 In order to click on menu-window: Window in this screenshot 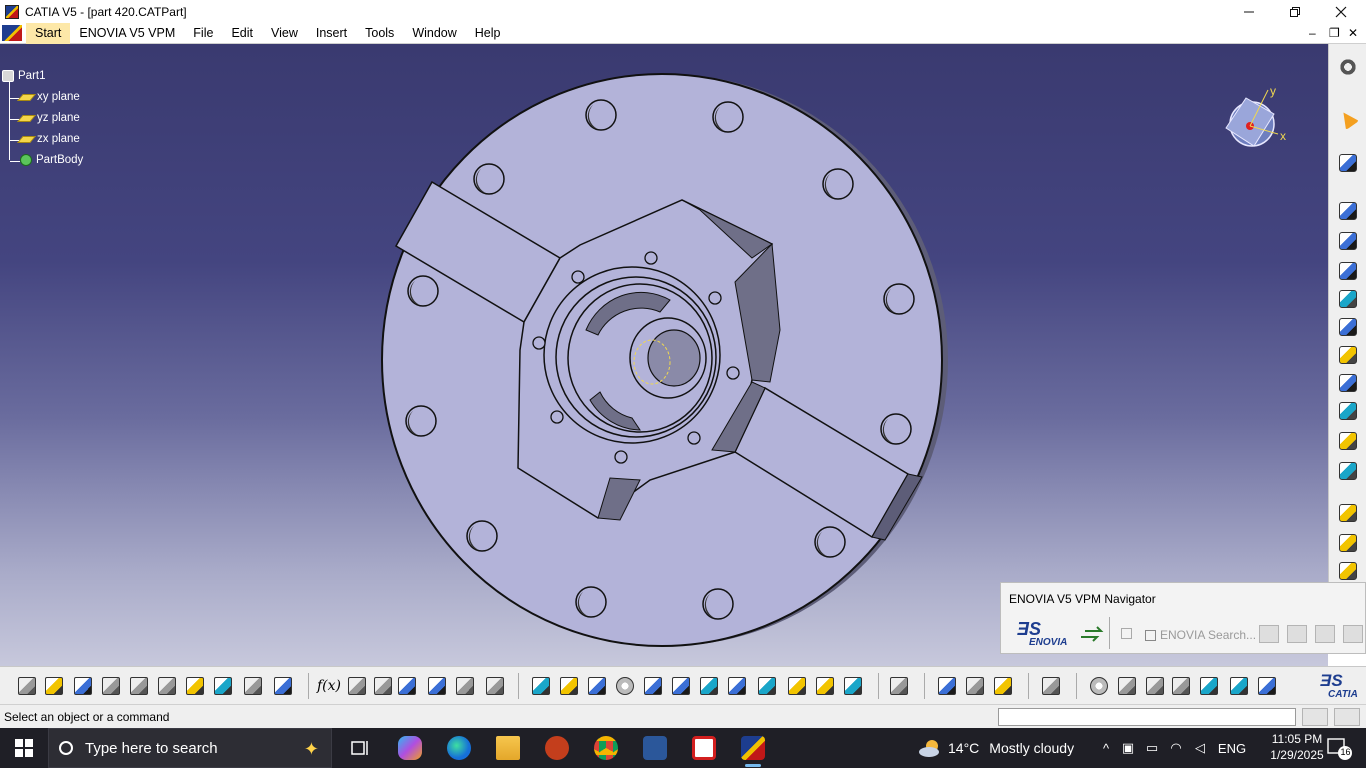, I will do `click(434, 33)`.